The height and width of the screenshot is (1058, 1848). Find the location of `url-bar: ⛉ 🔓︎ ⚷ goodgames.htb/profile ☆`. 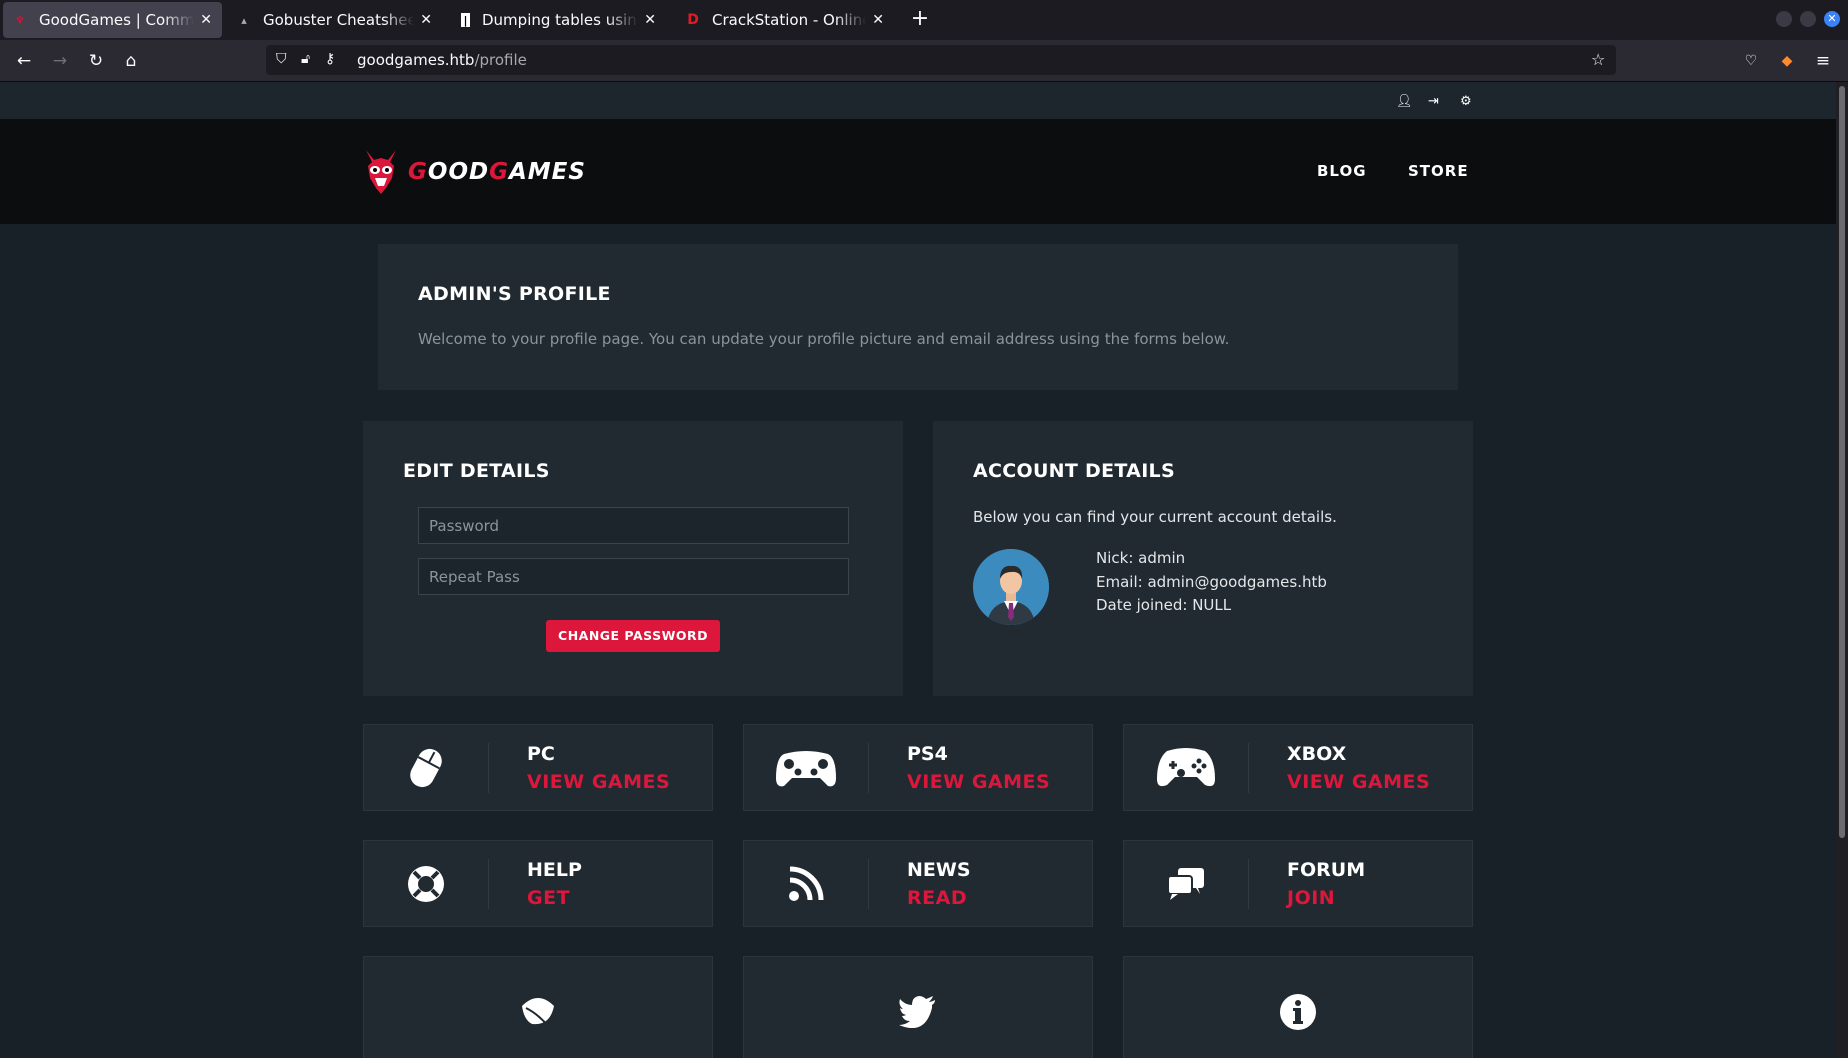

url-bar: ⛉ 🔓︎ ⚷ goodgames.htb/profile ☆ is located at coordinates (941, 60).